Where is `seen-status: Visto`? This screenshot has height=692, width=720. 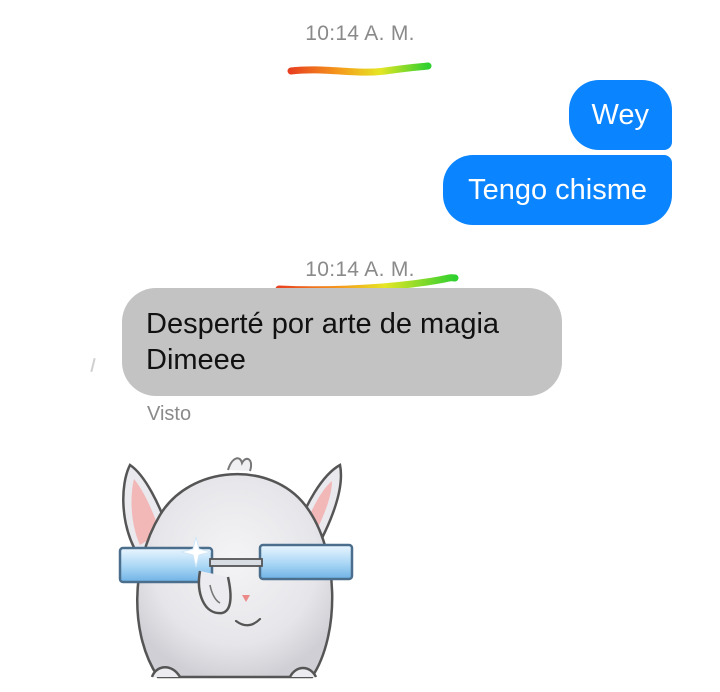
seen-status: Visto is located at coordinates (169, 414).